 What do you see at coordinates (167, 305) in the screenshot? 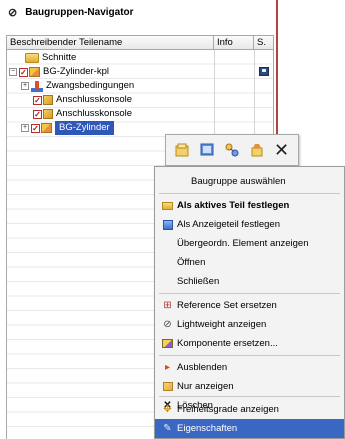
I see `reference-set-icon: ⊞` at bounding box center [167, 305].